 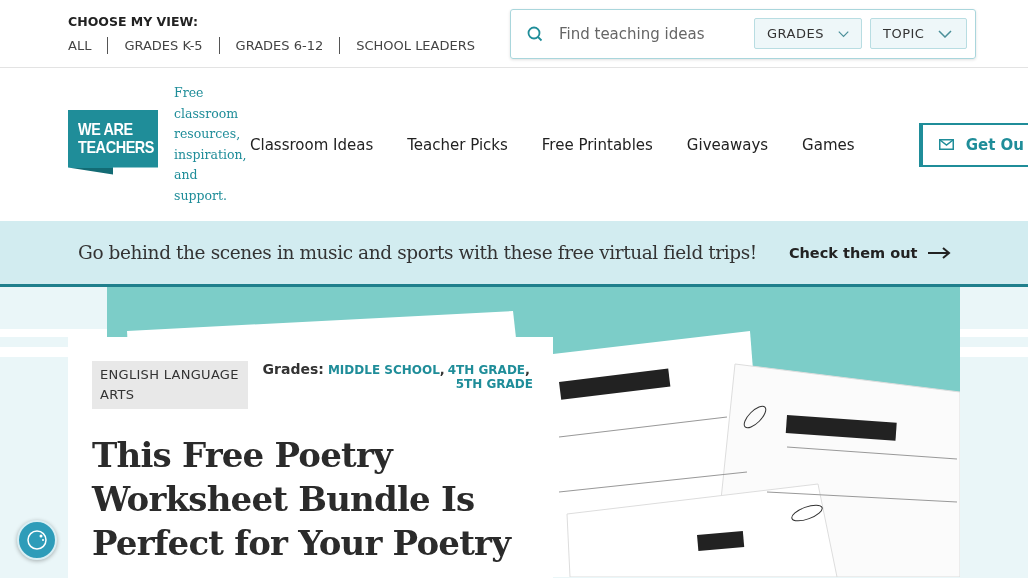 I want to click on nav-link: Teacher Picks, so click(x=457, y=144).